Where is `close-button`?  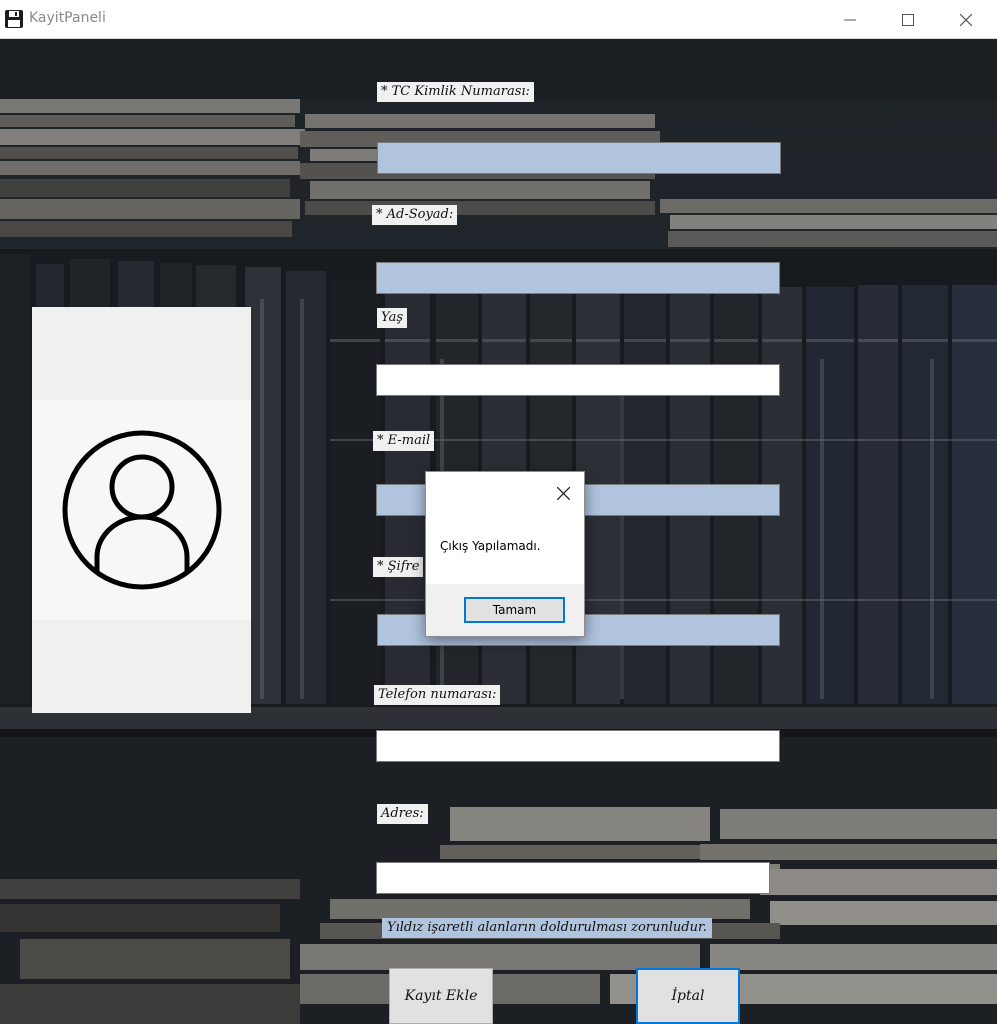 close-button is located at coordinates (966, 19).